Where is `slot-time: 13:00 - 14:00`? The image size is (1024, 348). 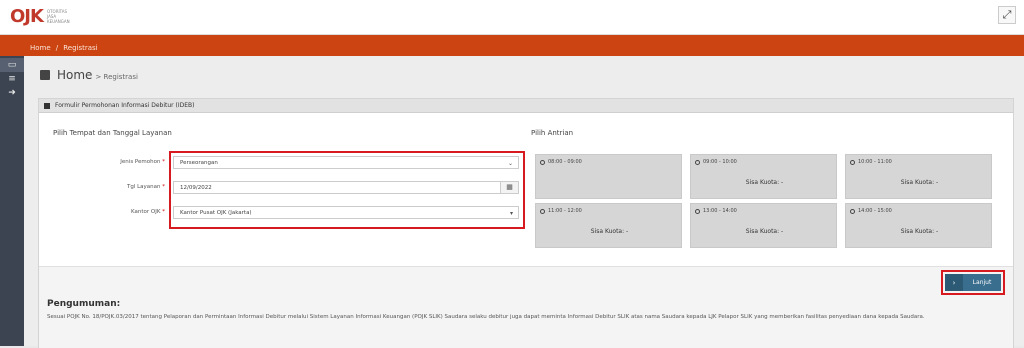 slot-time: 13:00 - 14:00 is located at coordinates (716, 211).